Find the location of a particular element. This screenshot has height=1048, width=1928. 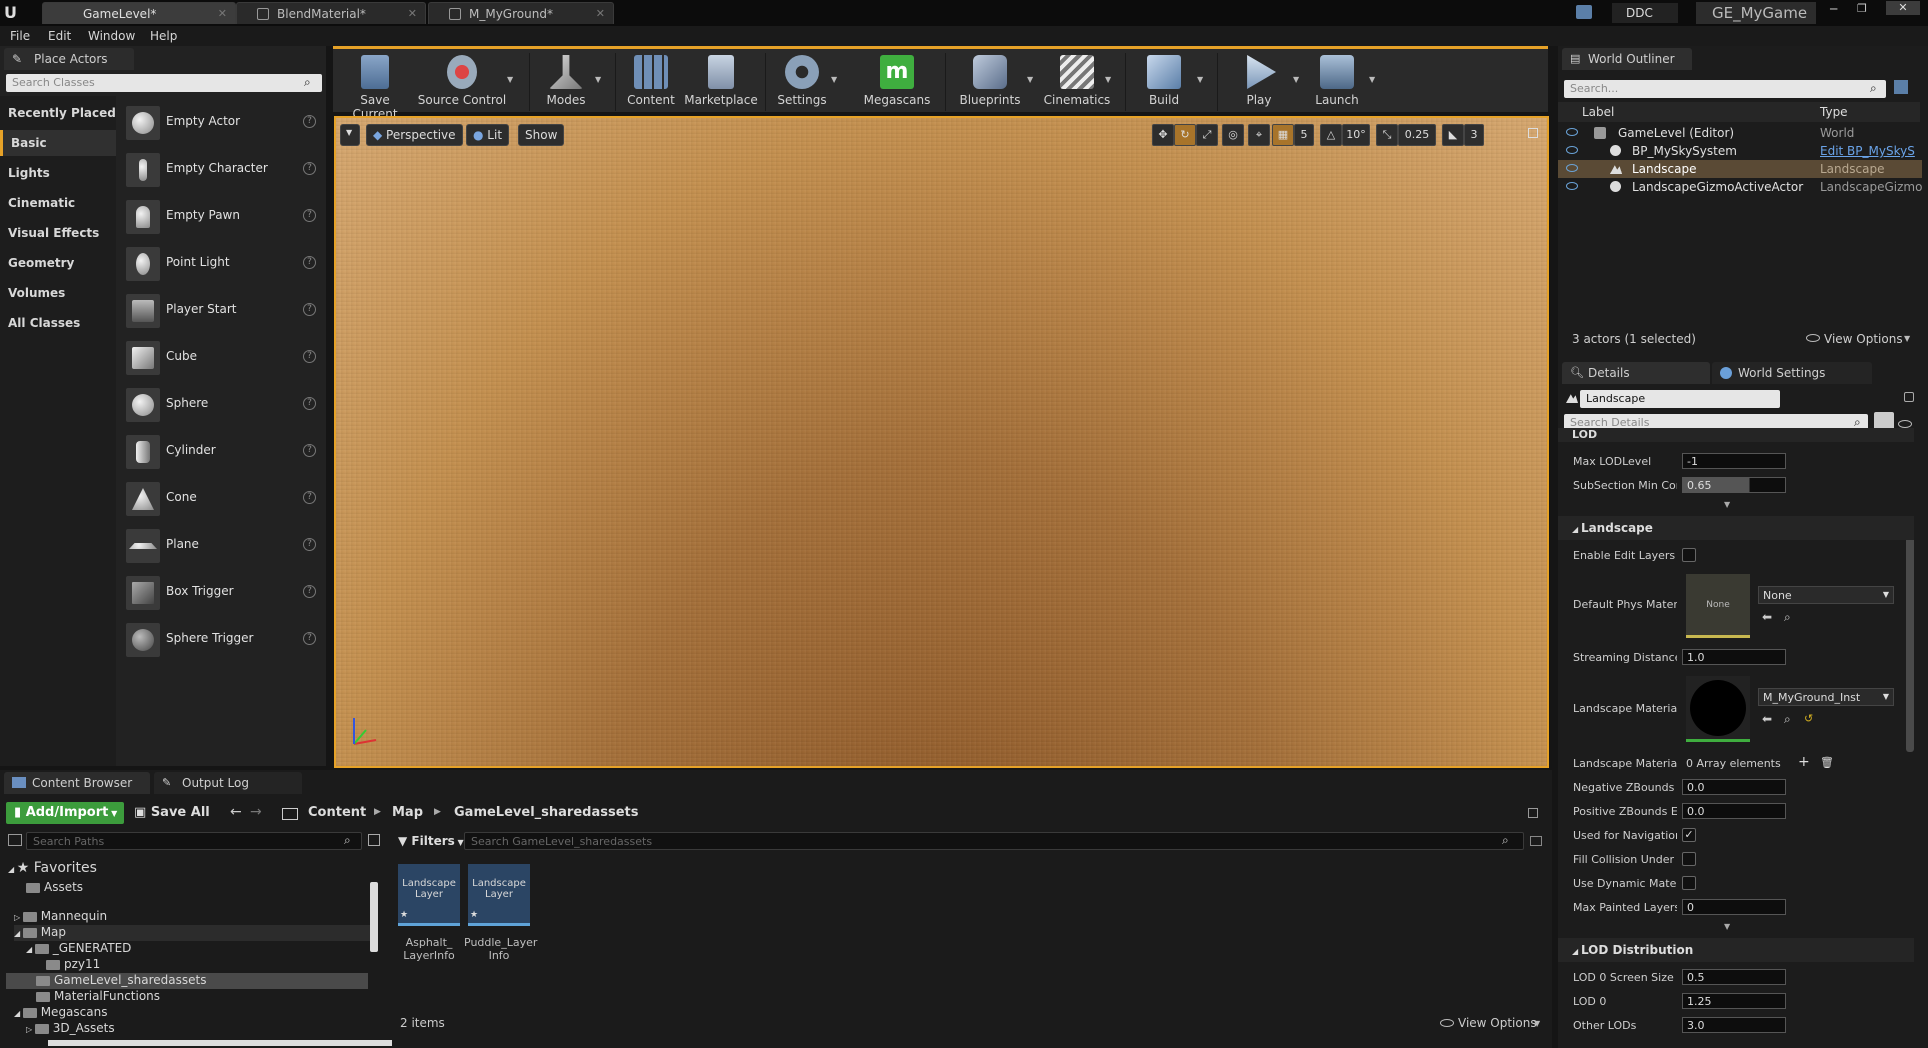

tab-details: 🔍︎ Details is located at coordinates (1636, 373).